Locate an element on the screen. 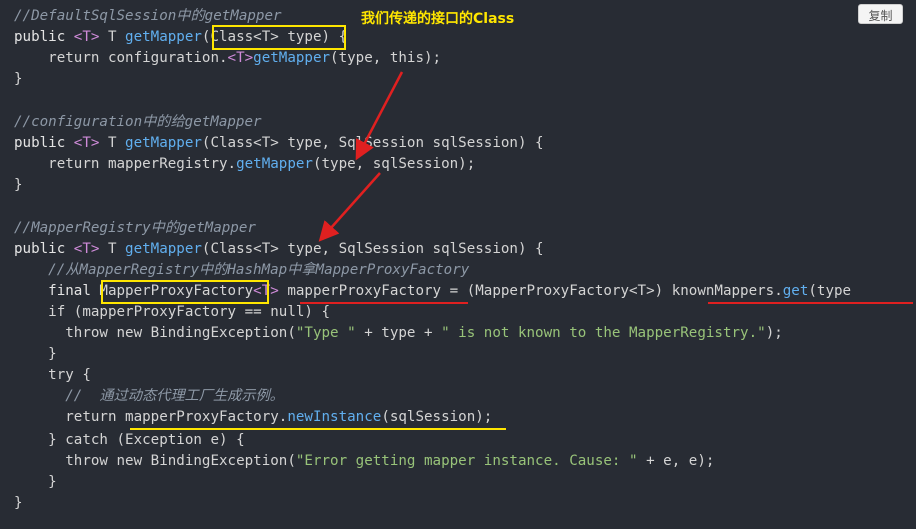 This screenshot has height=529, width=916. copy-button: 复制 is located at coordinates (880, 14).